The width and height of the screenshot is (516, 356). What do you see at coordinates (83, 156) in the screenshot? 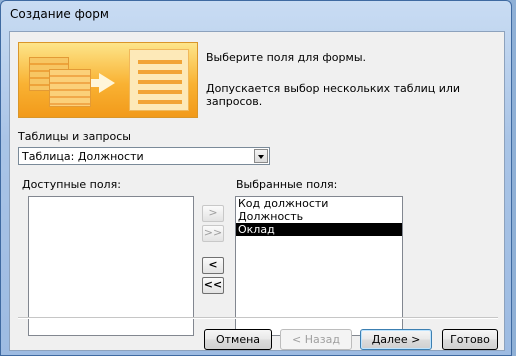
I see `tables-queries-value: Таблица: Должности` at bounding box center [83, 156].